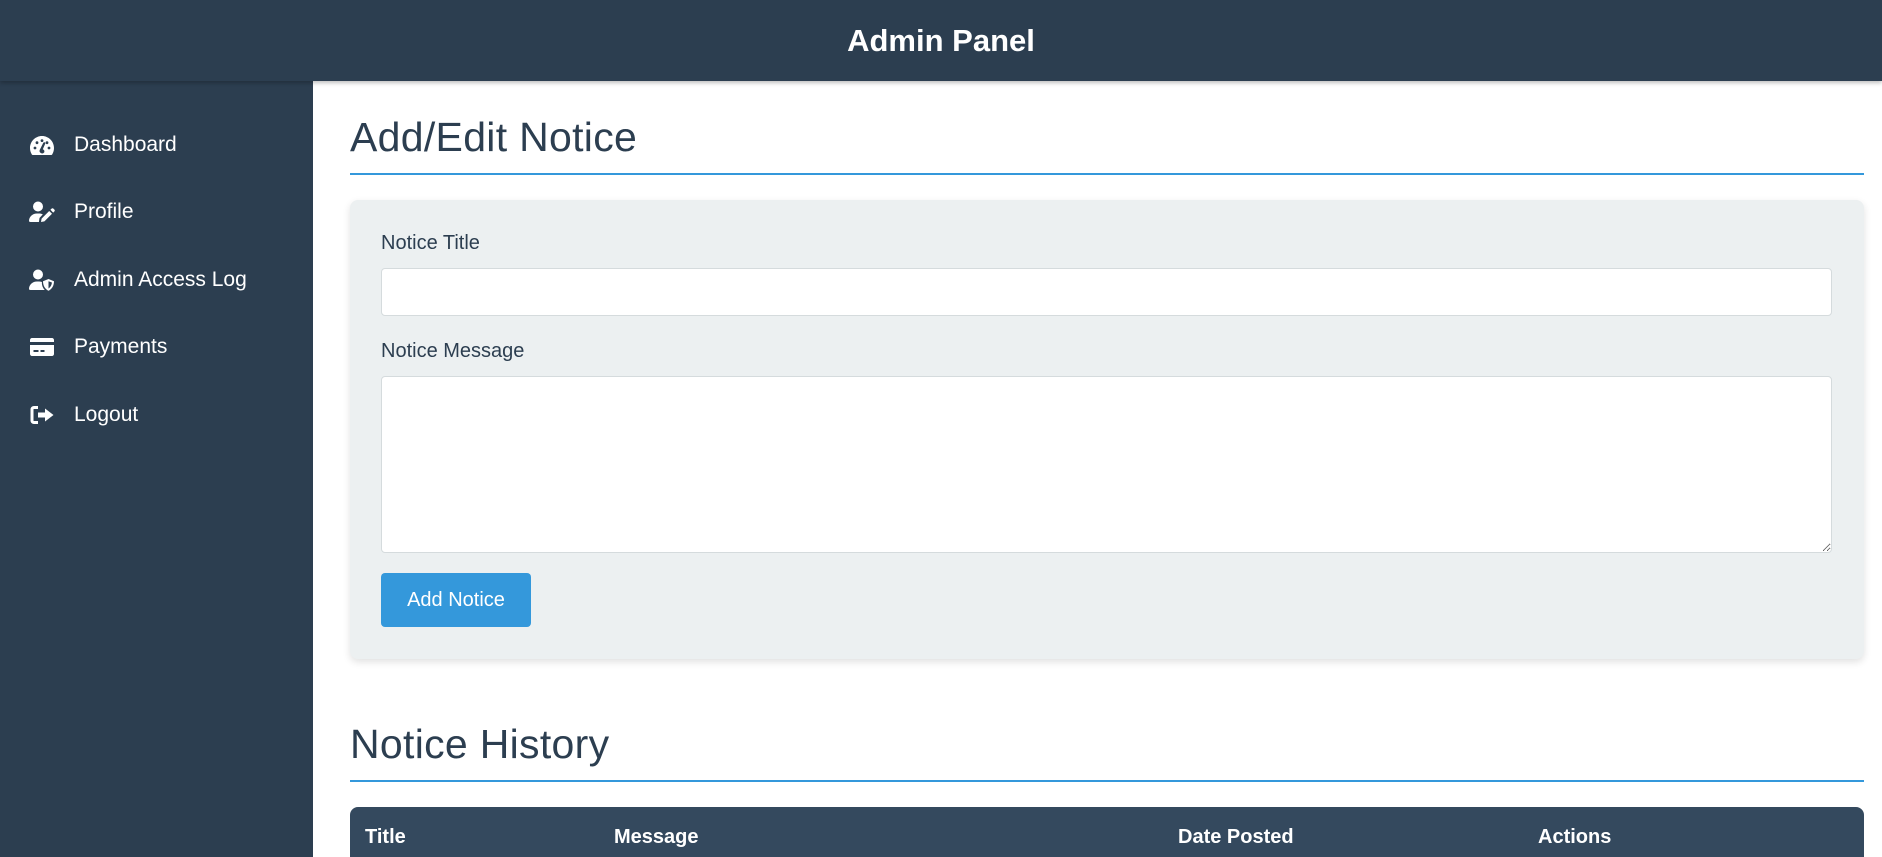 The image size is (1882, 857). Describe the element at coordinates (1107, 144) in the screenshot. I see `add-edit-notice-heading: Add/Edit Notice` at that location.